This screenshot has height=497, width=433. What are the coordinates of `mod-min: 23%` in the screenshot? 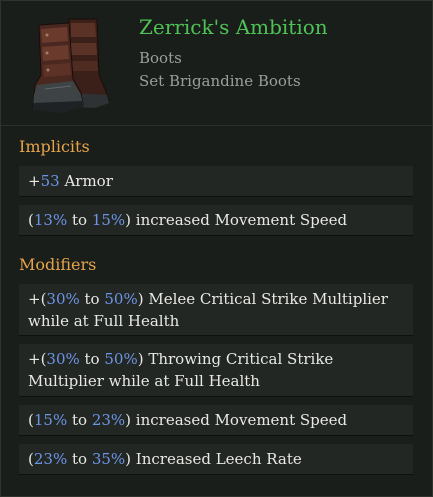 It's located at (50, 459).